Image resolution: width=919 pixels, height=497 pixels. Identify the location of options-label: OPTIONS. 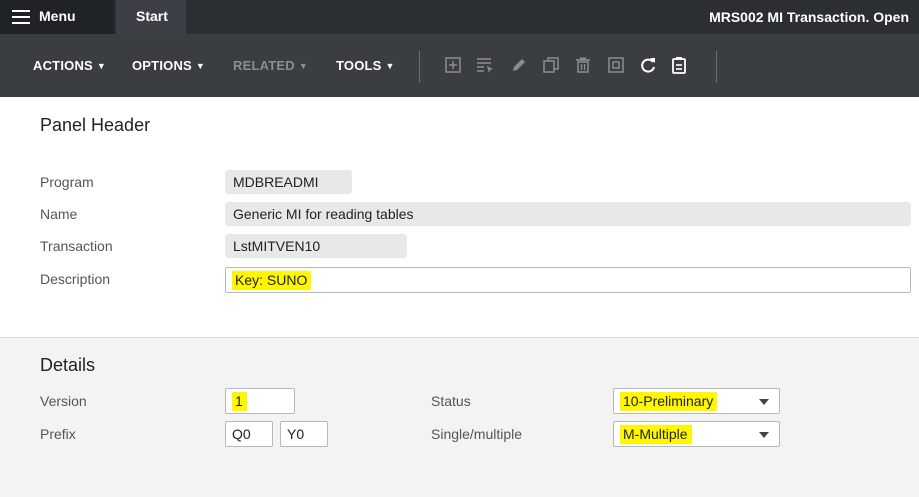
(162, 65).